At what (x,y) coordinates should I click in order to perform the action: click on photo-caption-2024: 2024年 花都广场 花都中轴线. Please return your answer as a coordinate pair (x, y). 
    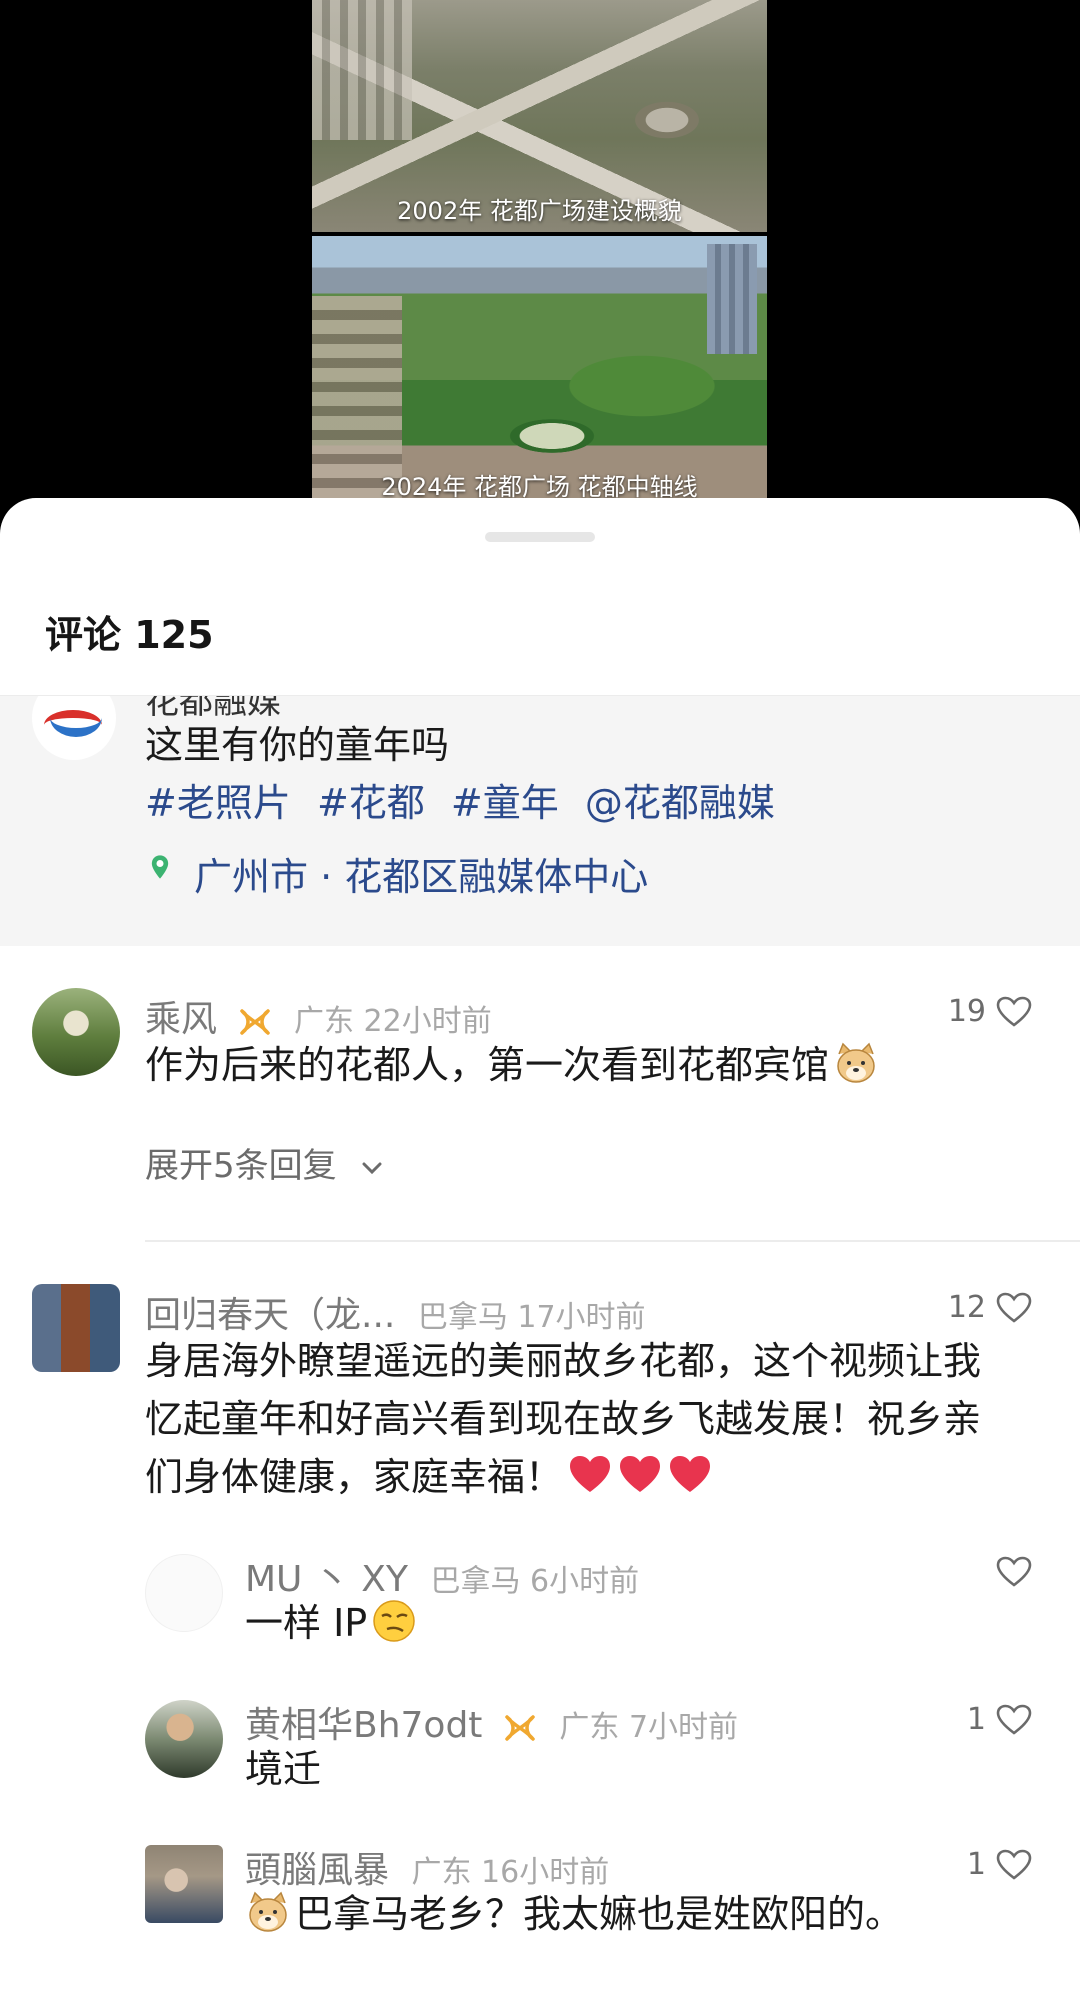
    Looking at the image, I should click on (539, 485).